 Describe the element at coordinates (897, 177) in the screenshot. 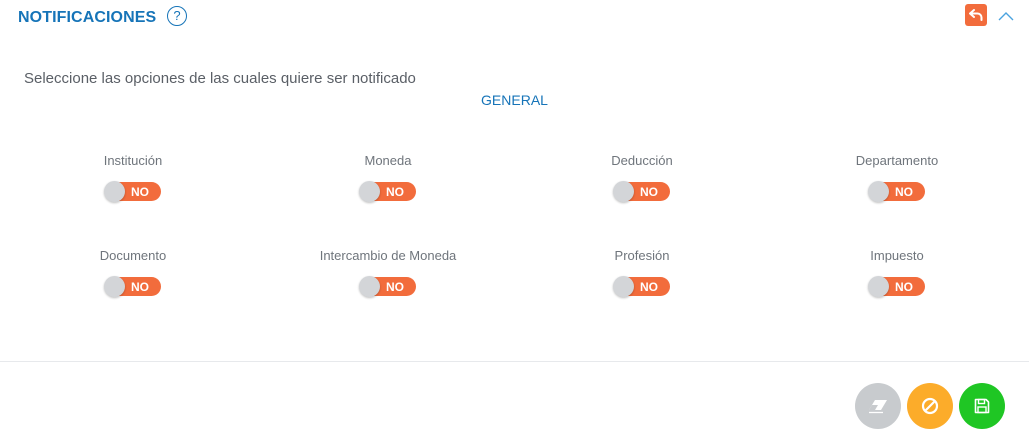

I see `option-departamento: Departamento NO` at that location.